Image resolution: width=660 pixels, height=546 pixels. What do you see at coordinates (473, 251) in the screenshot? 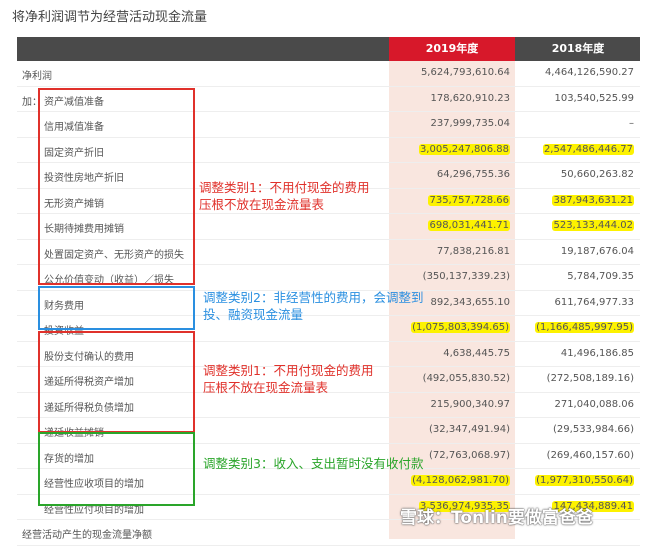
I see `value-2019: 77,838,216.81` at bounding box center [473, 251].